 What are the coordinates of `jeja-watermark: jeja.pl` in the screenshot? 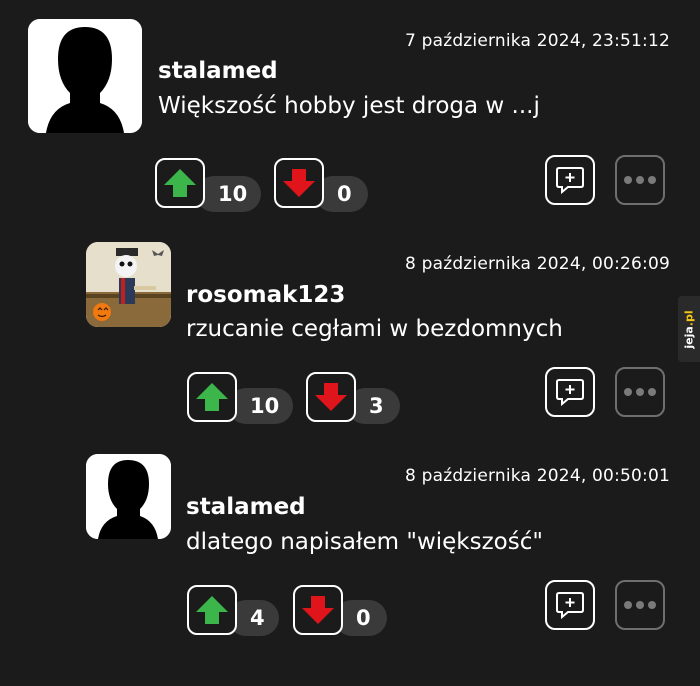 It's located at (689, 329).